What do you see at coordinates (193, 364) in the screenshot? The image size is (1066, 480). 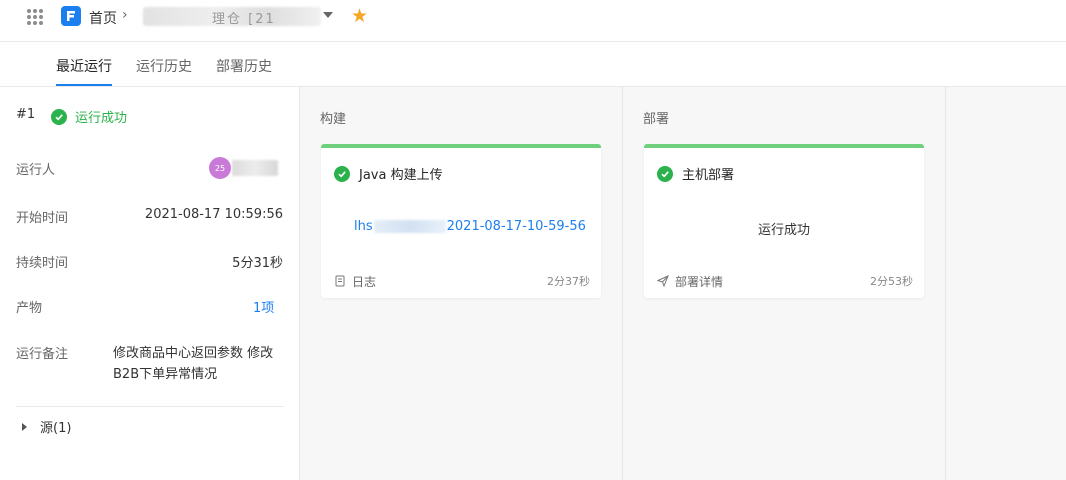 I see `note-value: 修改商品中心返回参数 修改B2B下单异常情况` at bounding box center [193, 364].